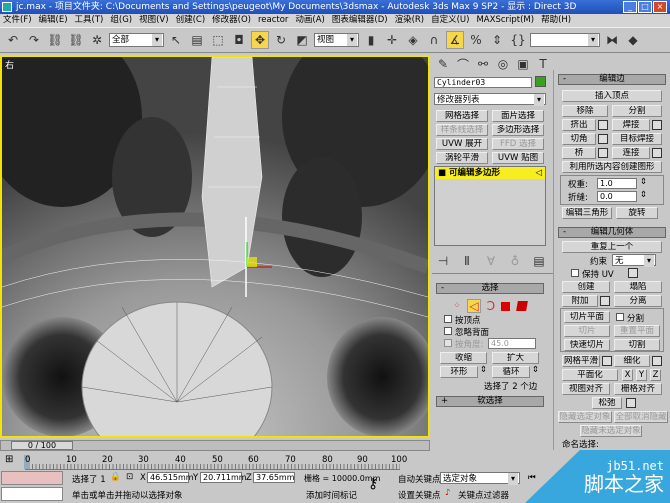 This screenshot has height=503, width=670. What do you see at coordinates (641, 375) in the screenshot?
I see `planar-y-button: Y` at bounding box center [641, 375].